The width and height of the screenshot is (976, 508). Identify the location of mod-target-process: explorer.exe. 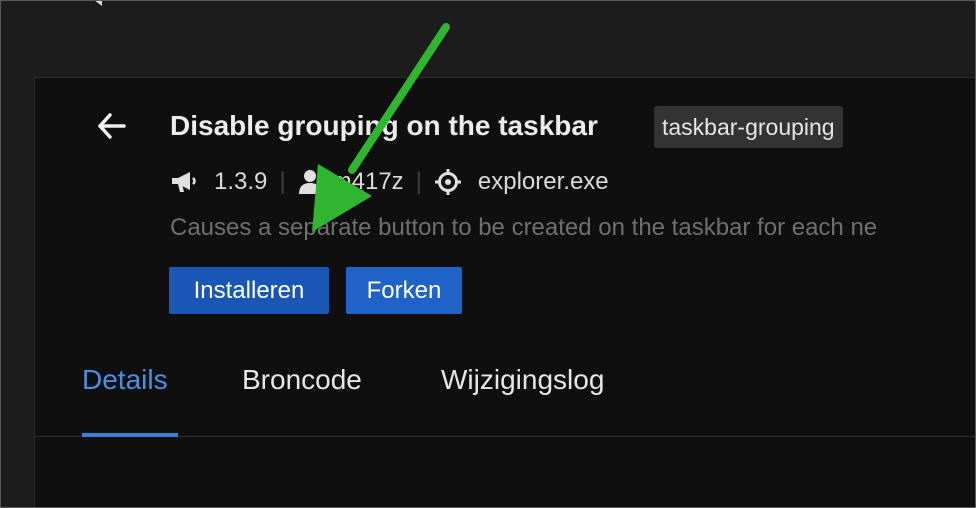
(543, 181).